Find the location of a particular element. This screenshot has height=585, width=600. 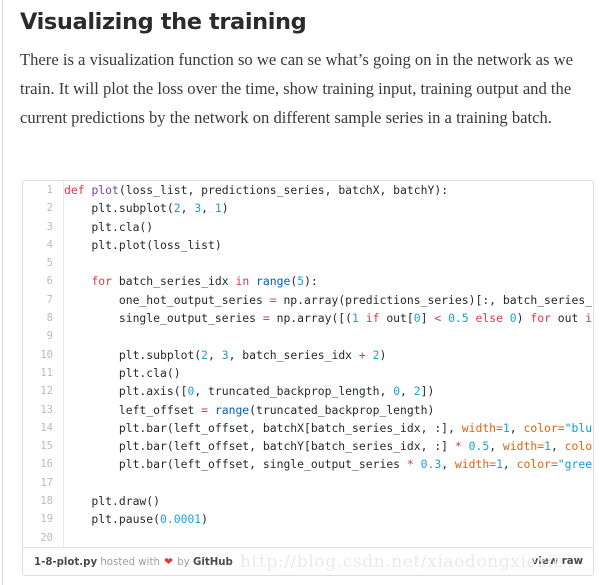

code-line: plt.pause(0.0001) is located at coordinates (136, 519).